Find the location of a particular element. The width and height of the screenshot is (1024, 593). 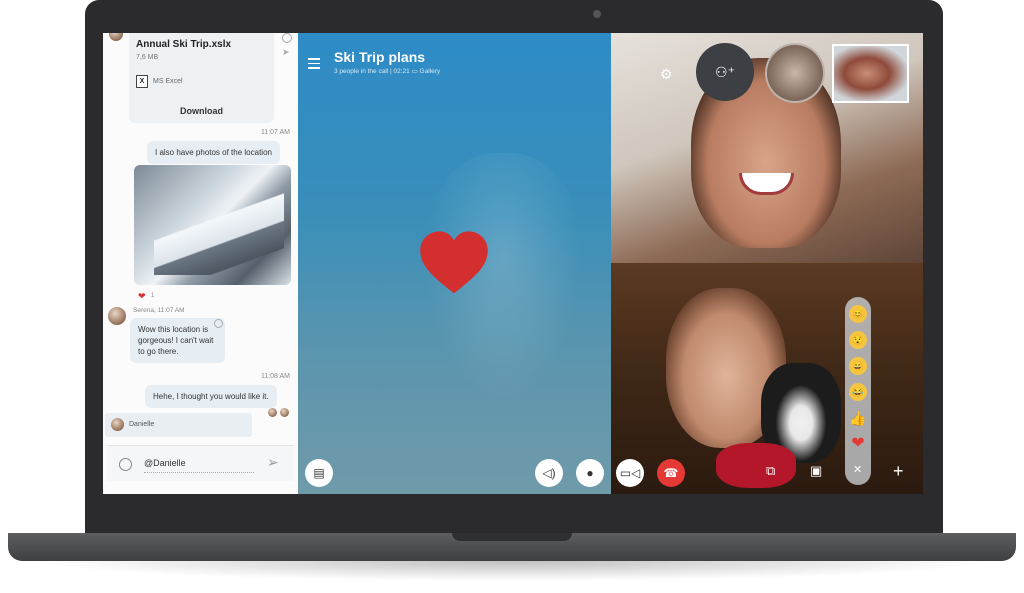

chat-icon: ▤ is located at coordinates (319, 473).